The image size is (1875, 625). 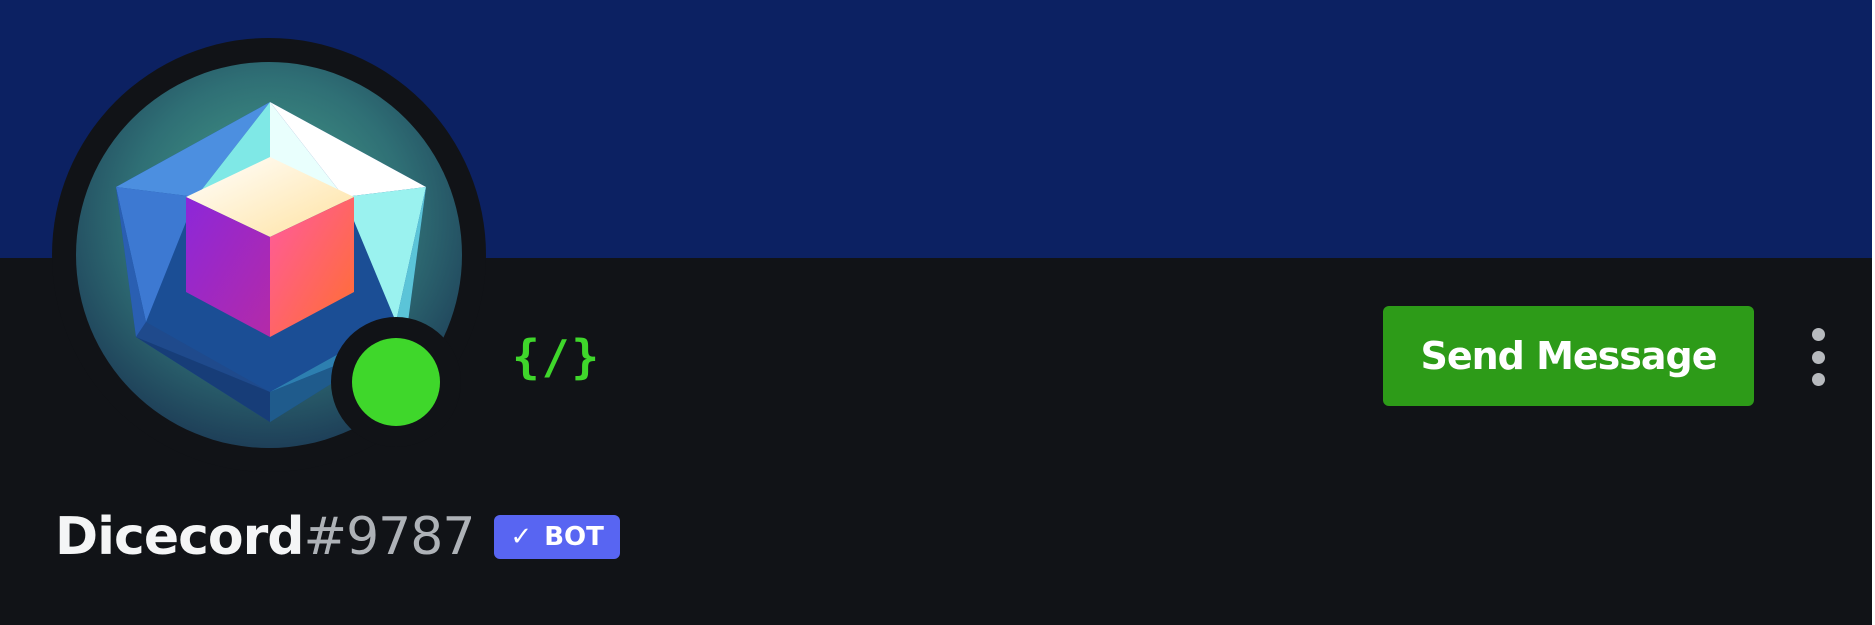 What do you see at coordinates (1568, 356) in the screenshot?
I see `send-message-button: Send Message` at bounding box center [1568, 356].